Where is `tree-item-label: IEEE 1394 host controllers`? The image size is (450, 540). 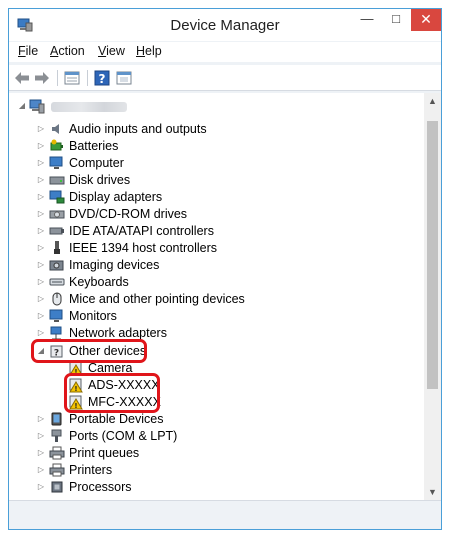
tree-item-label: IEEE 1394 host controllers is located at coordinates (143, 248).